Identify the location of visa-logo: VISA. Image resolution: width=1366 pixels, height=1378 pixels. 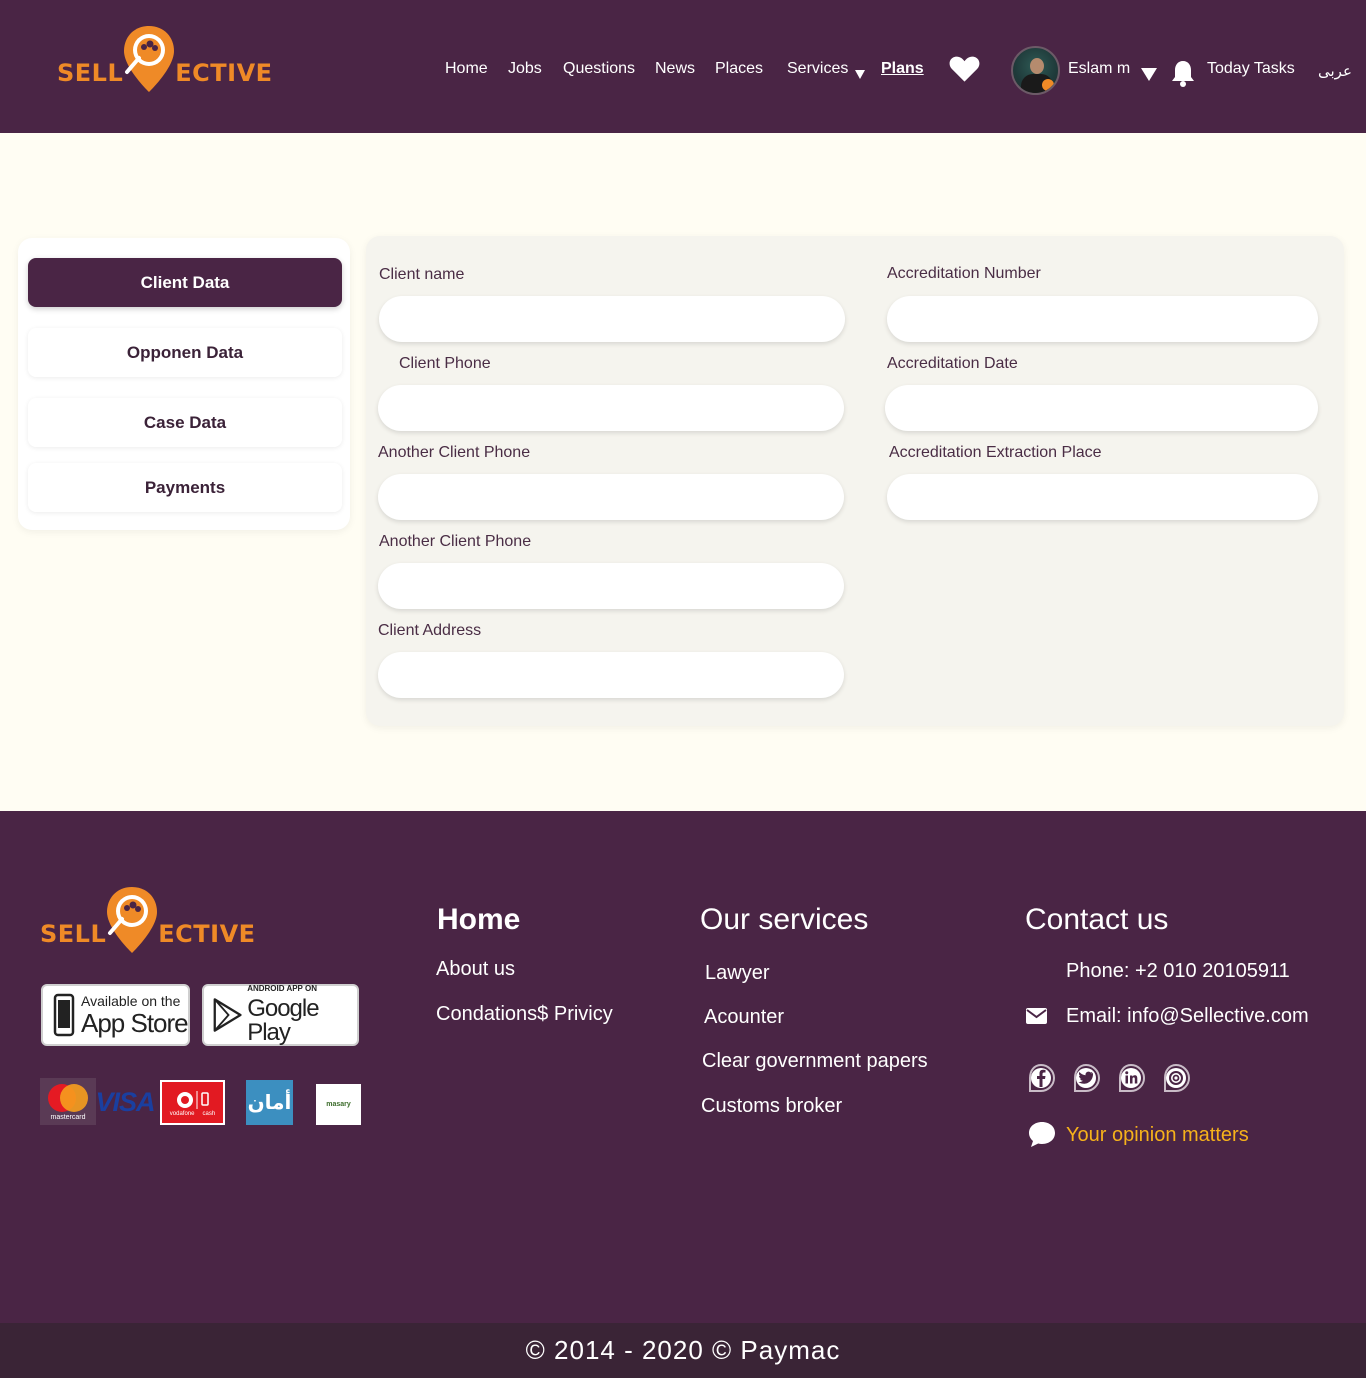
(125, 1101).